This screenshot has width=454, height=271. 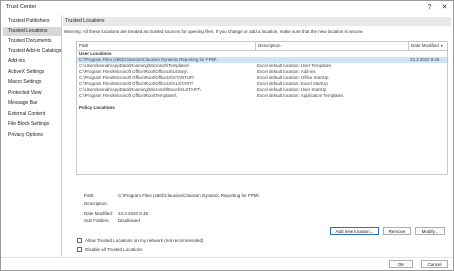 I want to click on footer-divider, so click(x=227, y=257).